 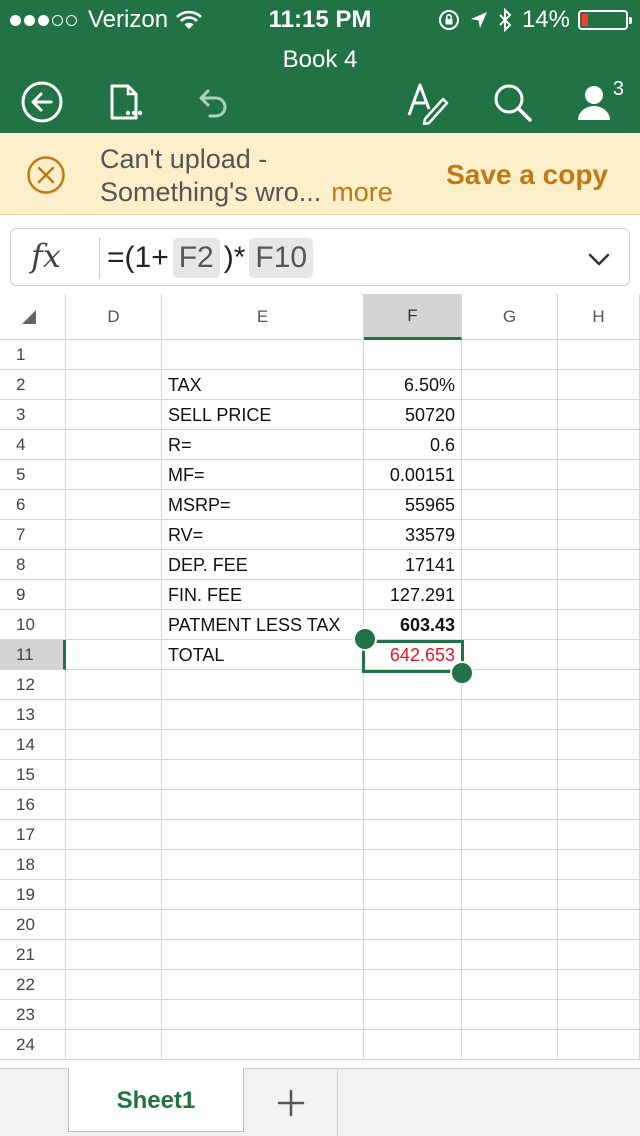 I want to click on column-header-e: E, so click(x=263, y=317).